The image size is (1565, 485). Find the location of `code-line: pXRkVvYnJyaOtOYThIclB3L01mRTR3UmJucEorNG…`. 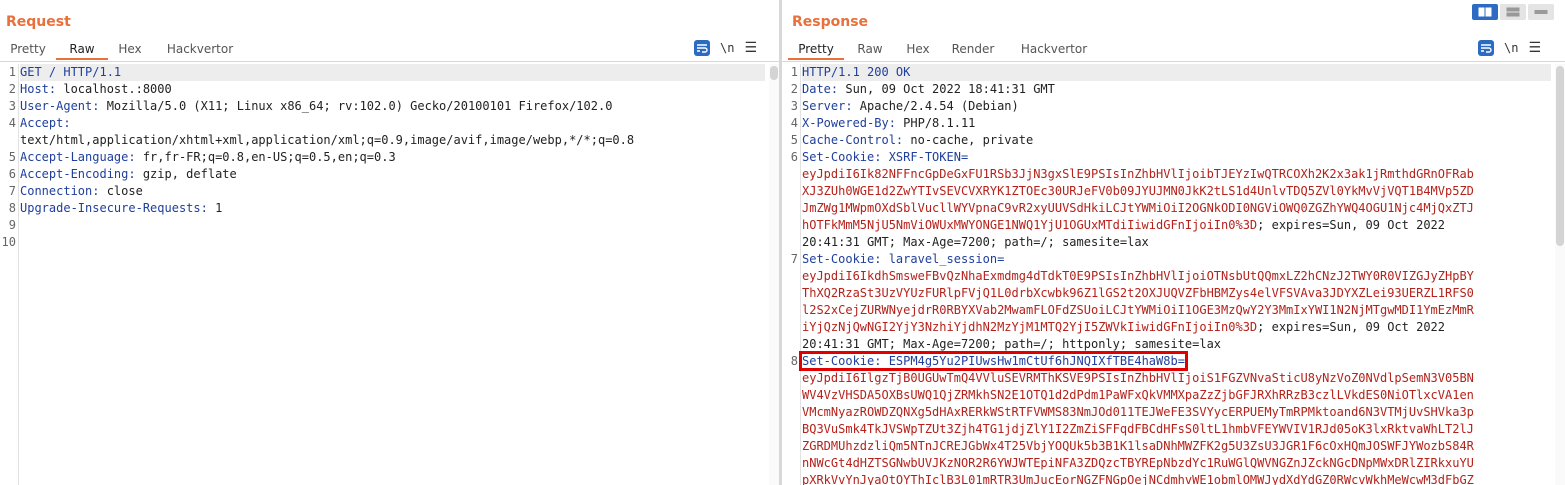

code-line: pXRkVvYnJyaOtOYThIclB3L01mRTR3UmJucEorNG… is located at coordinates (1176, 478).